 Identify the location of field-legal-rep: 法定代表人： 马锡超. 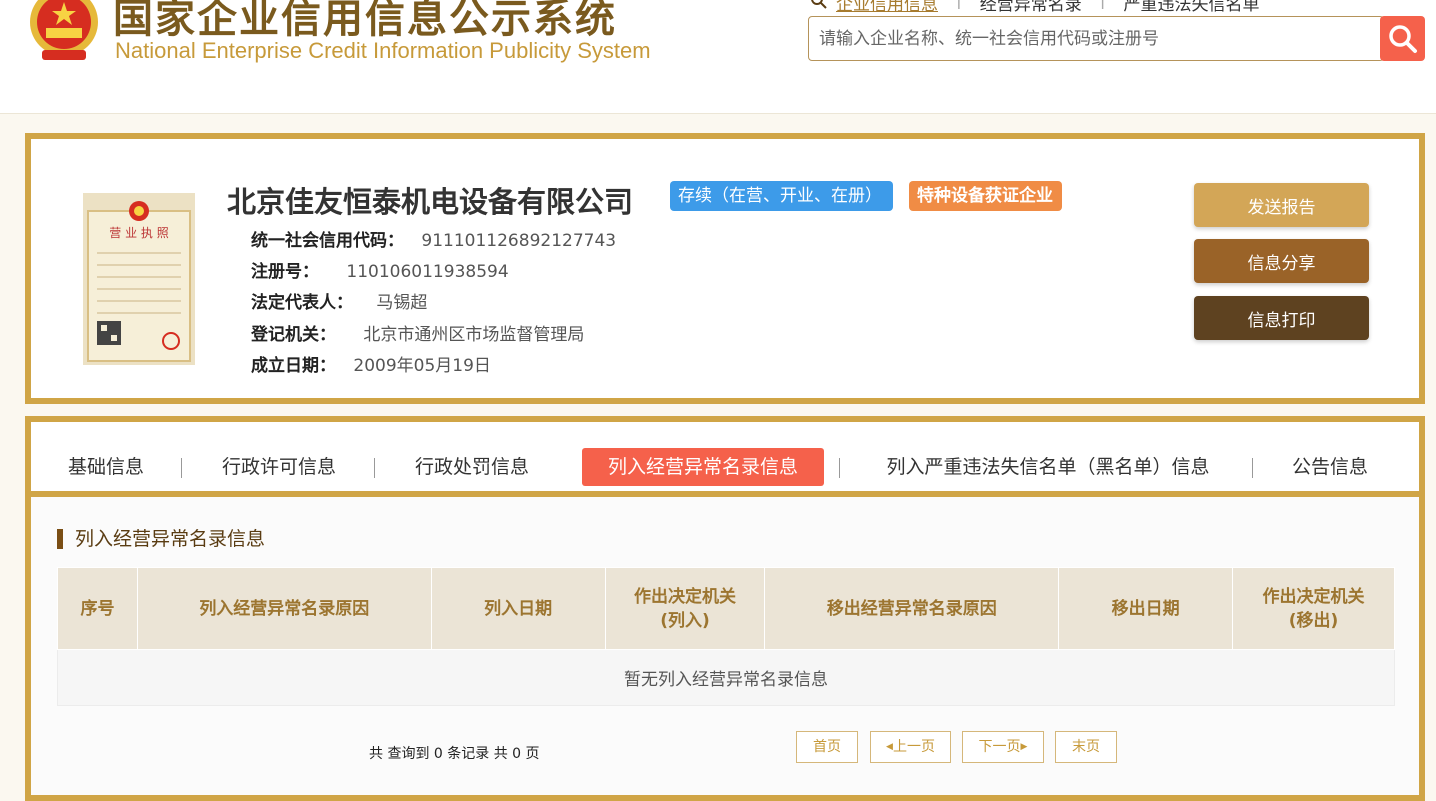
(339, 300).